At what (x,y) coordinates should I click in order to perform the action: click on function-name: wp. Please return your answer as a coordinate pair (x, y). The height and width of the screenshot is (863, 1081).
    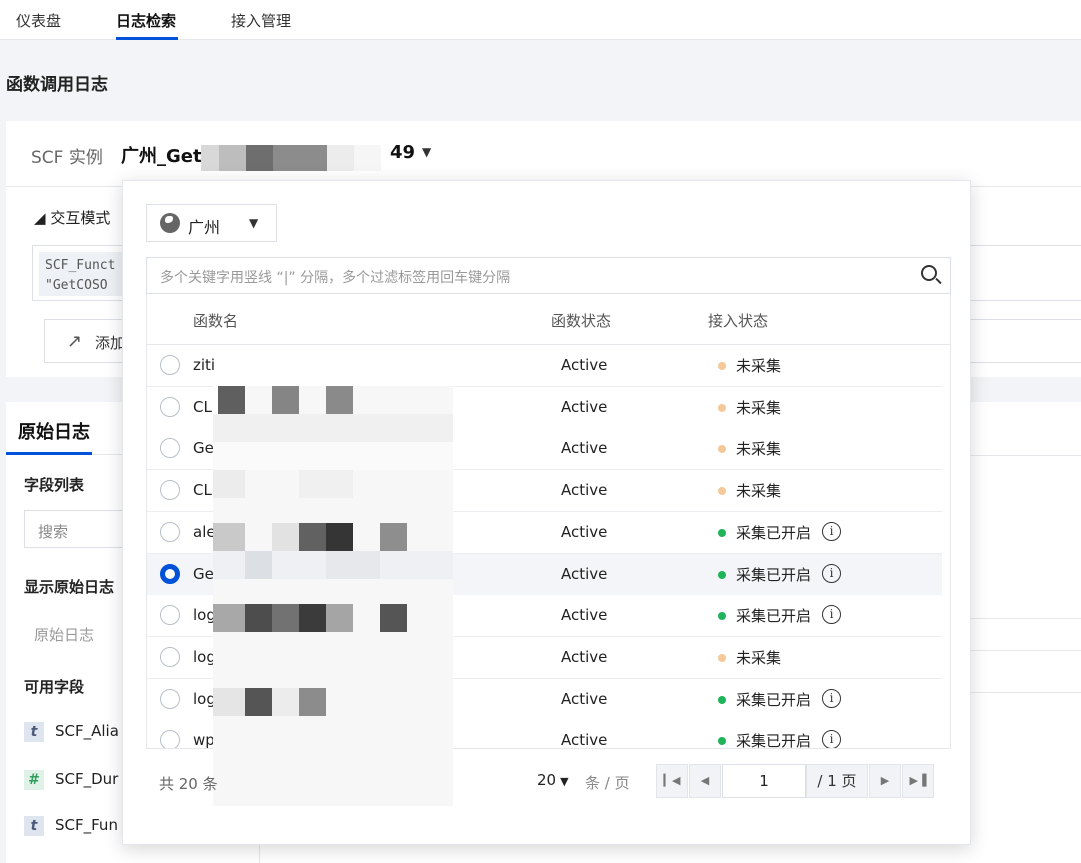
    Looking at the image, I should click on (204, 740).